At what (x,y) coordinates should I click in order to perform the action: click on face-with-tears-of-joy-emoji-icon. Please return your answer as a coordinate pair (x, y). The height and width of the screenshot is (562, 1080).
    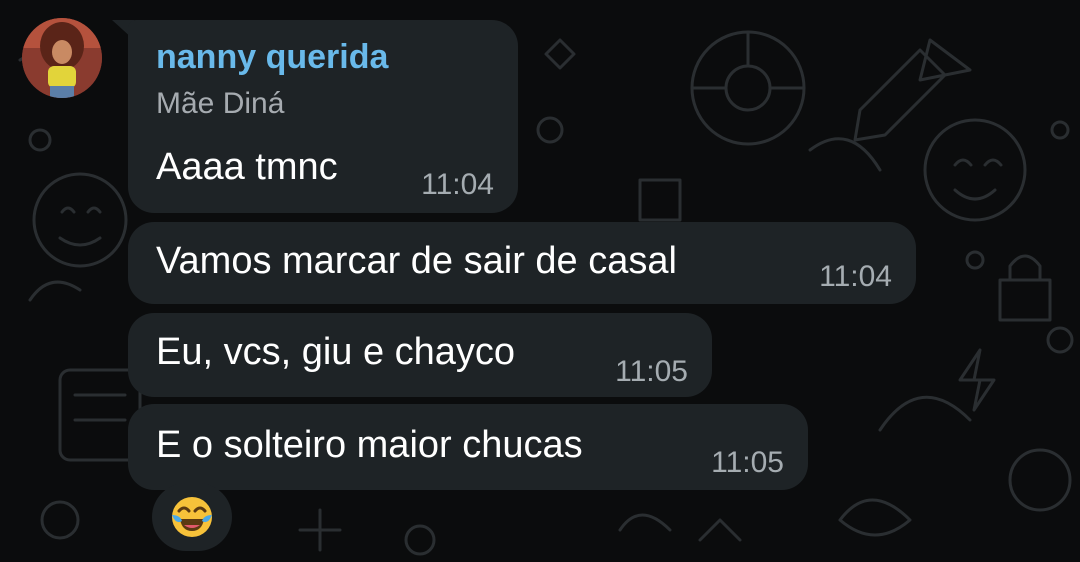
    Looking at the image, I should click on (192, 517).